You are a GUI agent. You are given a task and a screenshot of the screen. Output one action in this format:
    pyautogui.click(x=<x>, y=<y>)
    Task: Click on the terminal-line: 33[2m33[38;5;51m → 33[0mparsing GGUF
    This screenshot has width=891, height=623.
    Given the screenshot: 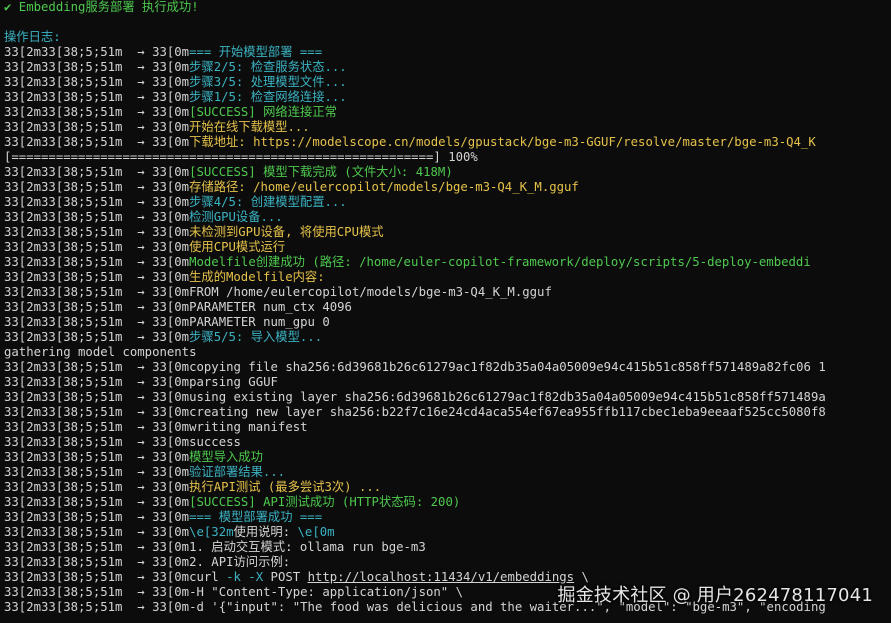 What is the action you would take?
    pyautogui.click(x=447, y=382)
    